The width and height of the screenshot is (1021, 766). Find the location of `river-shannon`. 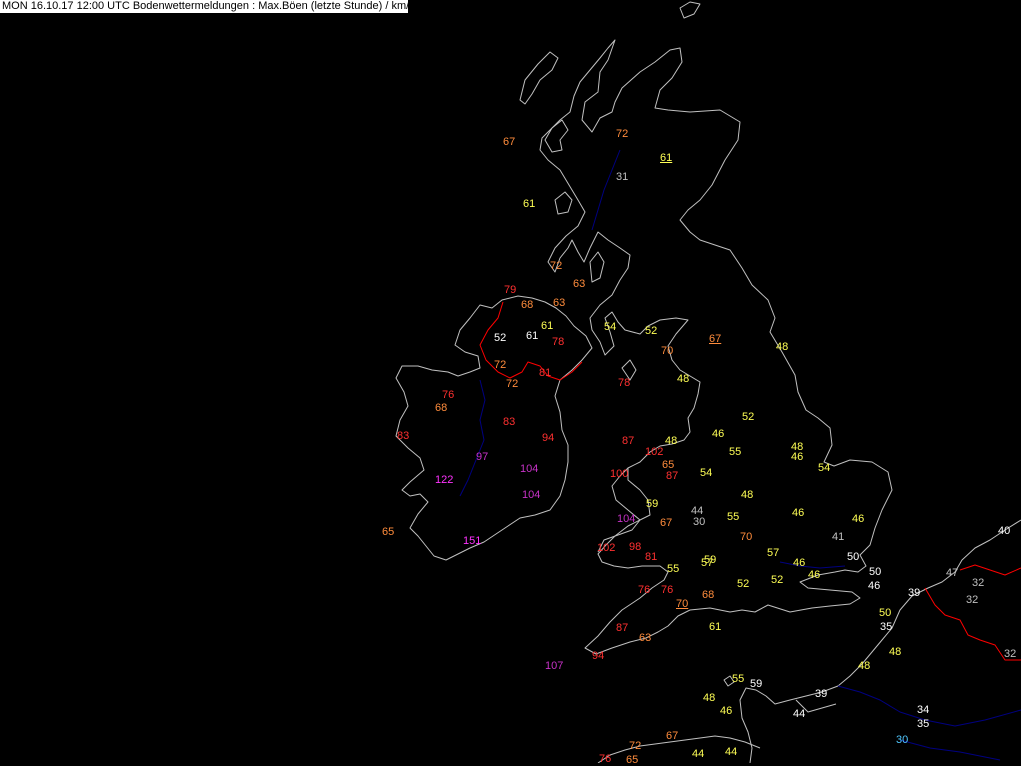

river-shannon is located at coordinates (472, 438).